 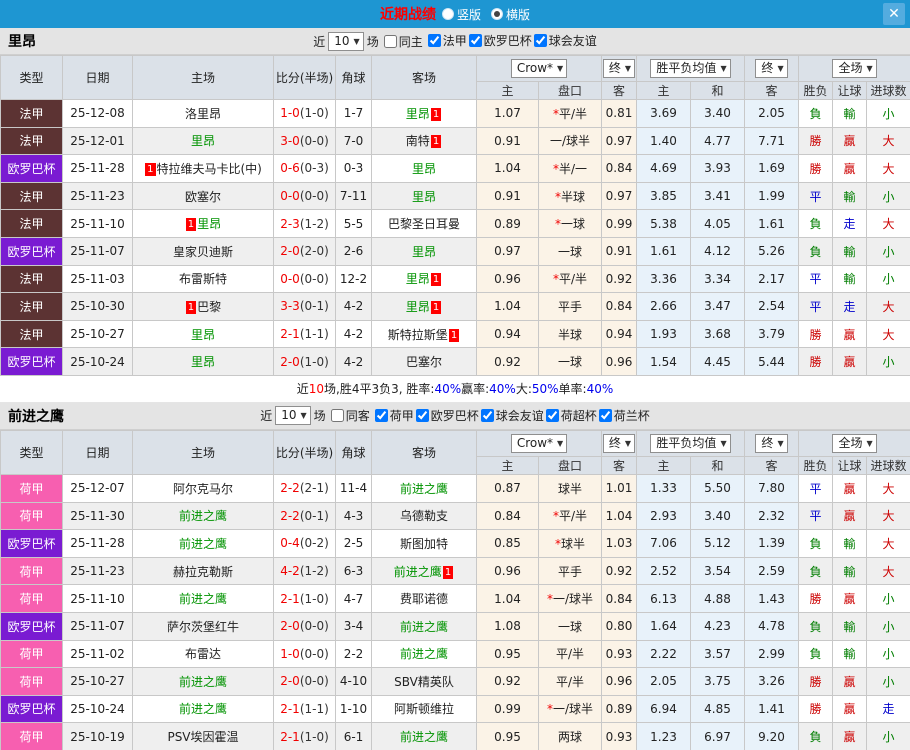 I want to click on home-team-cell: 布雷斯特, so click(x=203, y=279).